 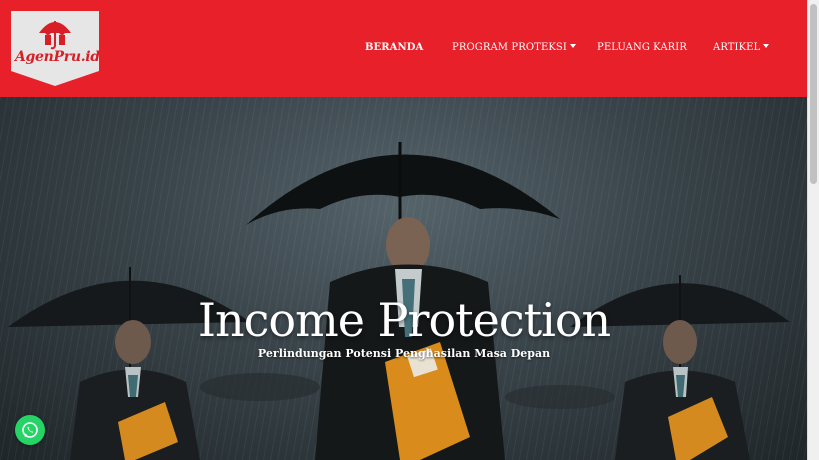 I want to click on scrollbar-thumb, so click(x=813, y=94).